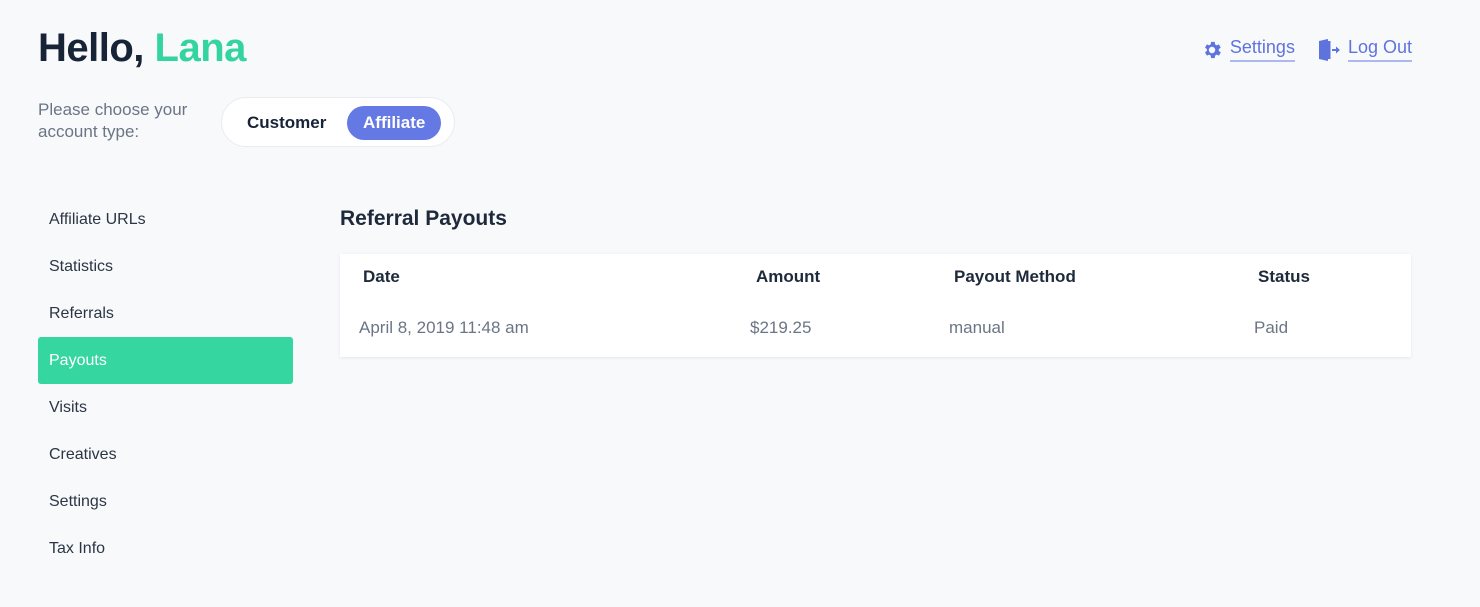 The image size is (1480, 607). Describe the element at coordinates (165, 313) in the screenshot. I see `sidebar-item-referrals: Referrals` at that location.